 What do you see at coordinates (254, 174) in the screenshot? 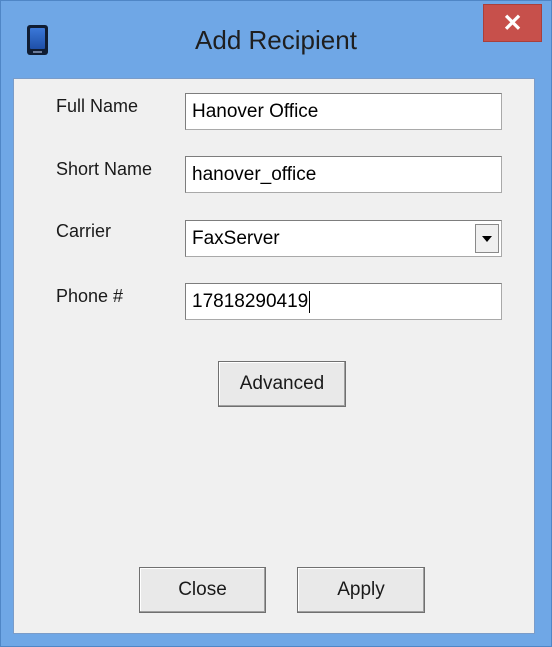
I see `short-name-value: hanover_office` at bounding box center [254, 174].